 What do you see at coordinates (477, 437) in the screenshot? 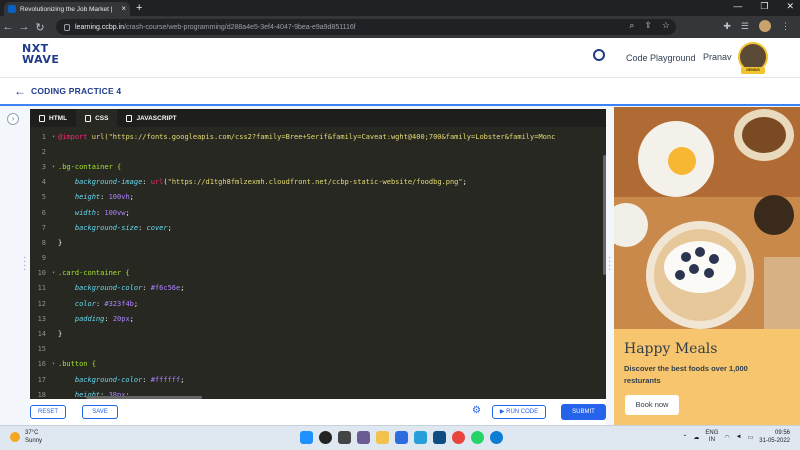
I see `whatsapp-icon` at bounding box center [477, 437].